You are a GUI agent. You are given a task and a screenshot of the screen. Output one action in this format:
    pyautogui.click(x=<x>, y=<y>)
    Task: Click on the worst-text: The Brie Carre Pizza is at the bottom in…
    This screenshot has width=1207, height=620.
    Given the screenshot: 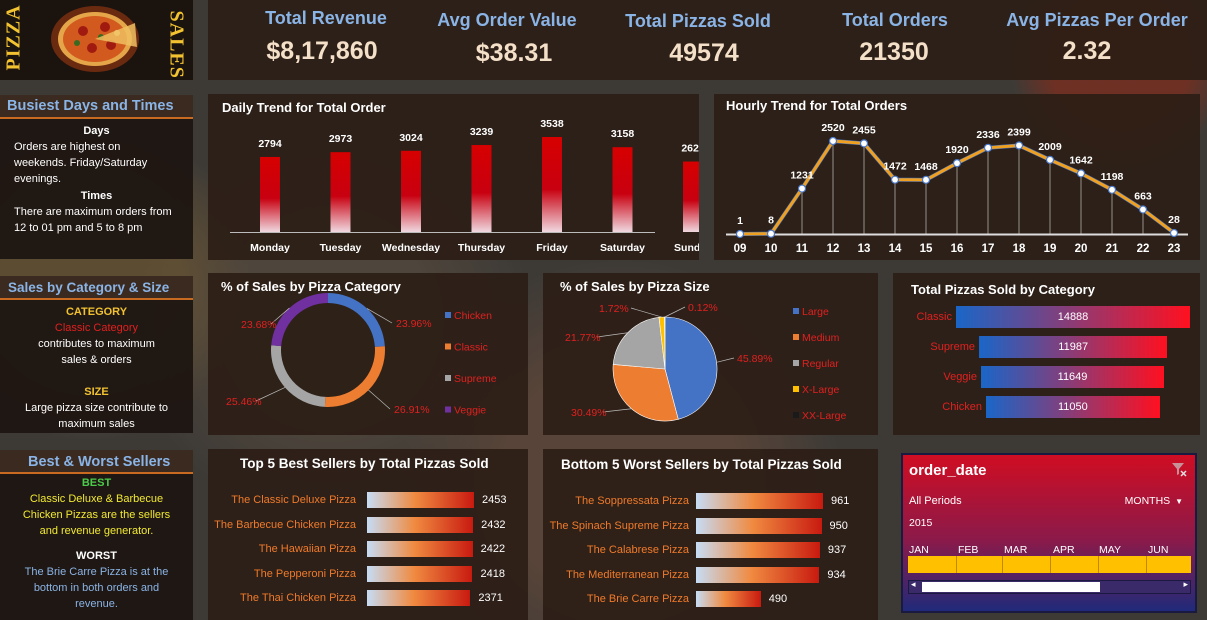 What is the action you would take?
    pyautogui.click(x=96, y=588)
    